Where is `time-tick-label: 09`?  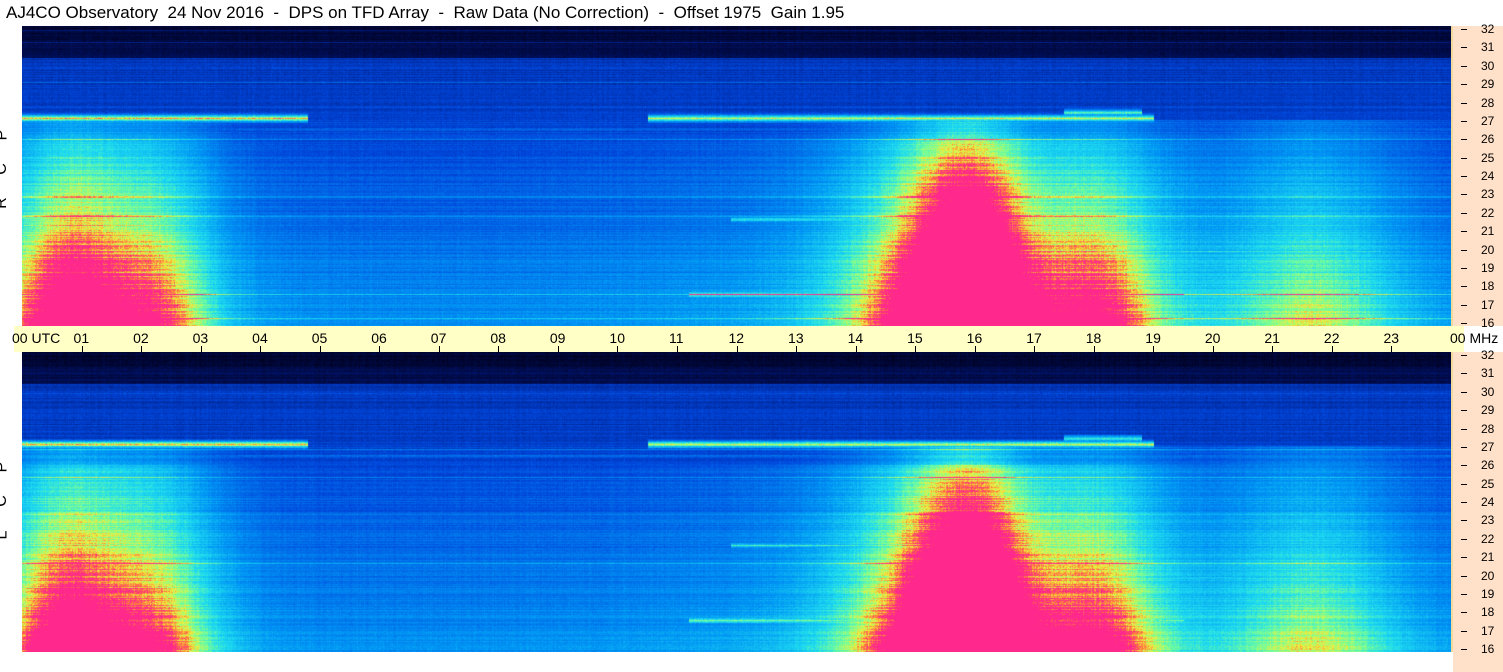
time-tick-label: 09 is located at coordinates (557, 338).